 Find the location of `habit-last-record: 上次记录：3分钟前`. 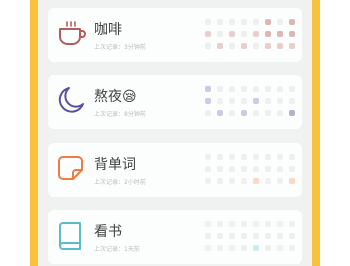

habit-last-record: 上次记录：3分钟前 is located at coordinates (120, 47).